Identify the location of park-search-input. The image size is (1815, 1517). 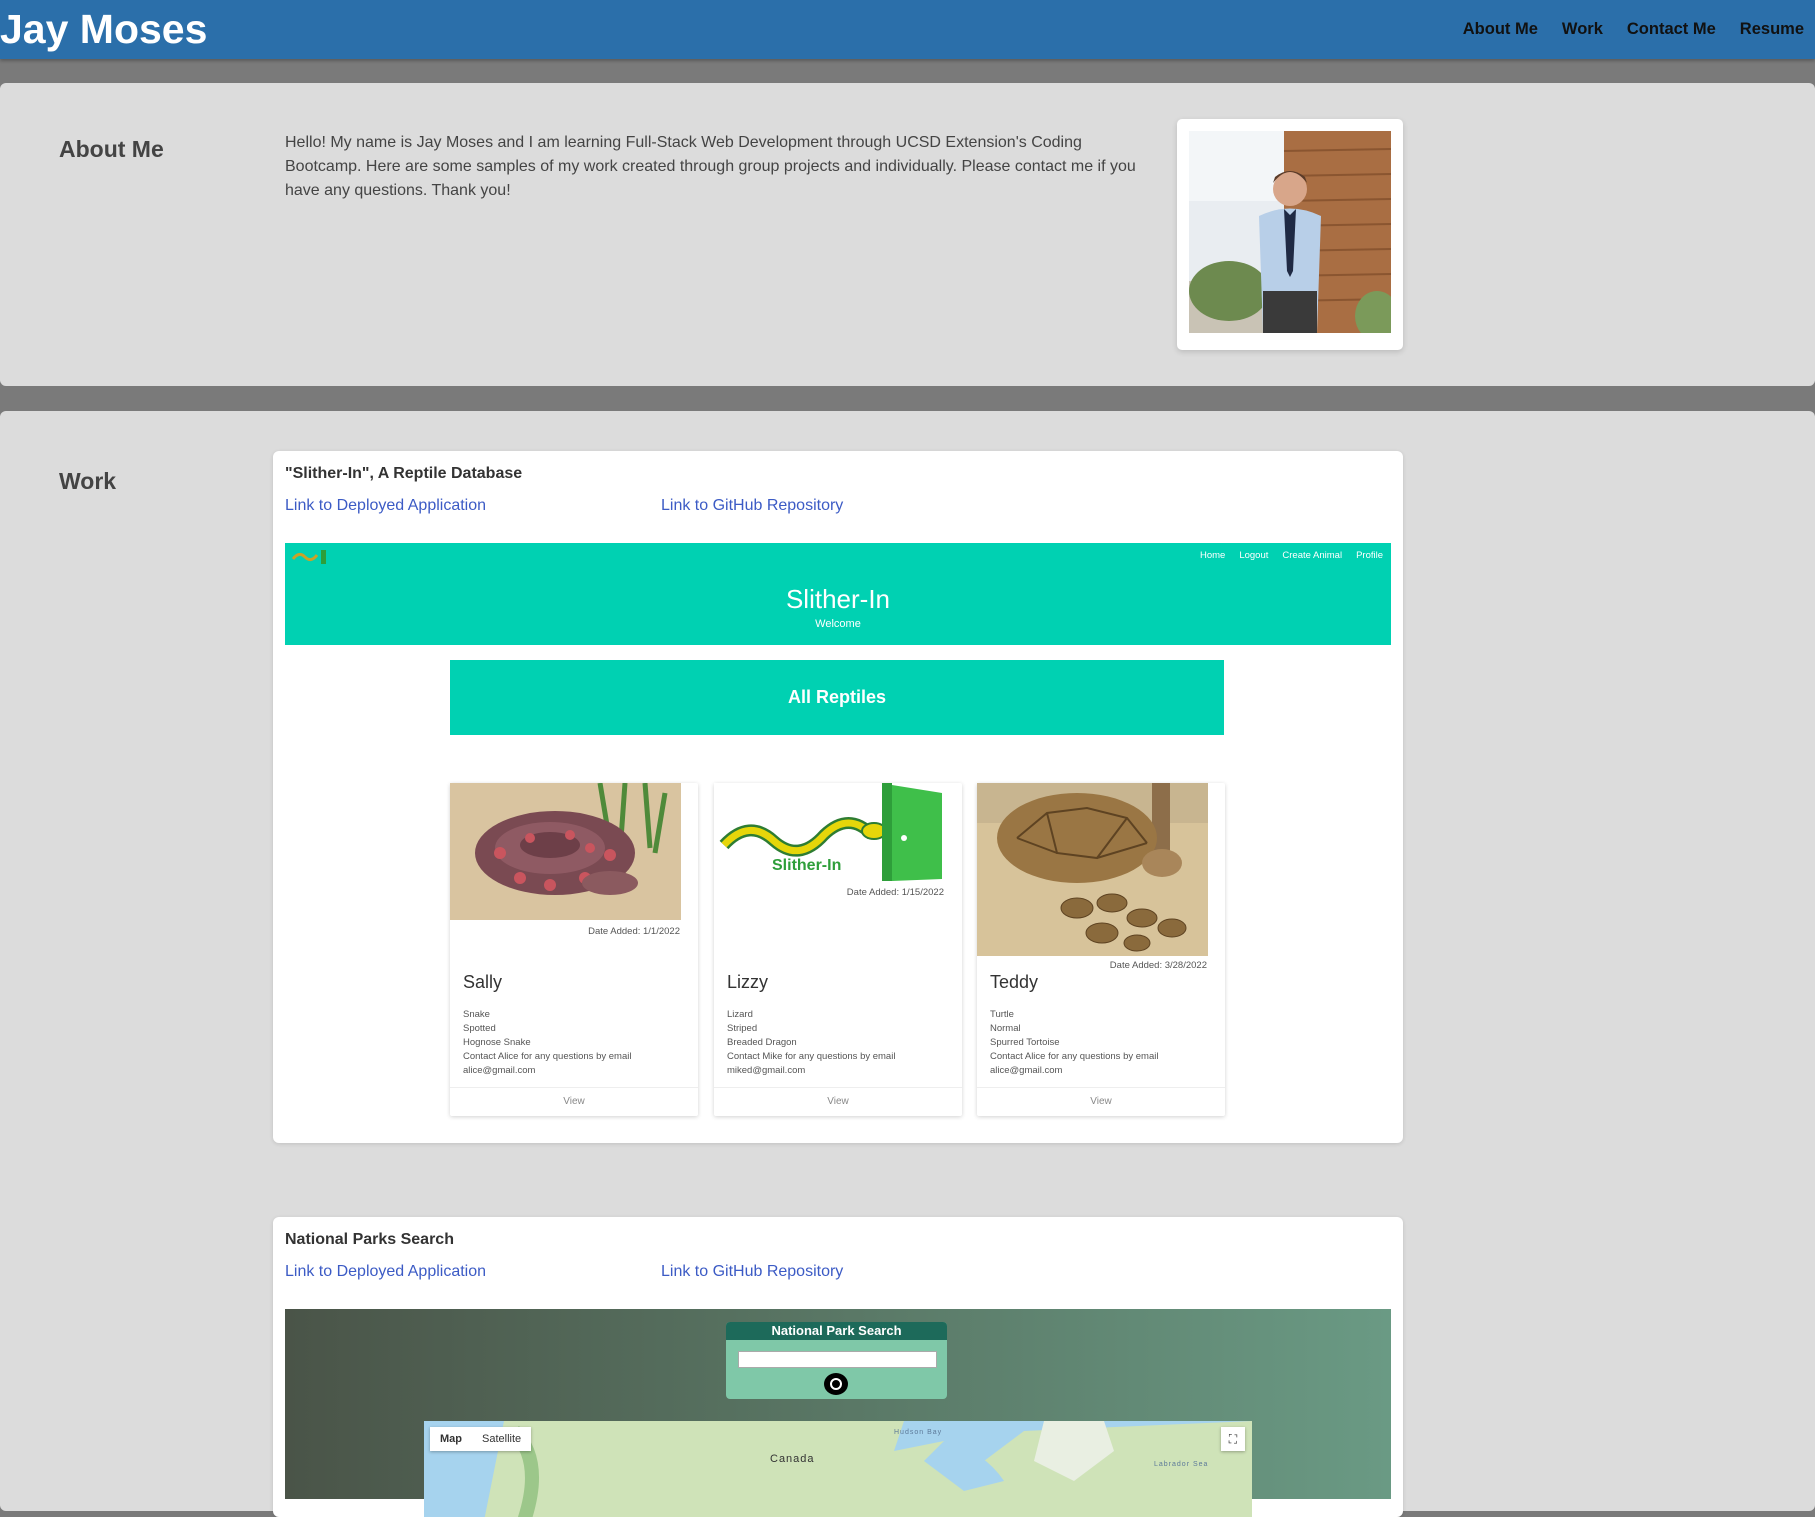
(837, 1359).